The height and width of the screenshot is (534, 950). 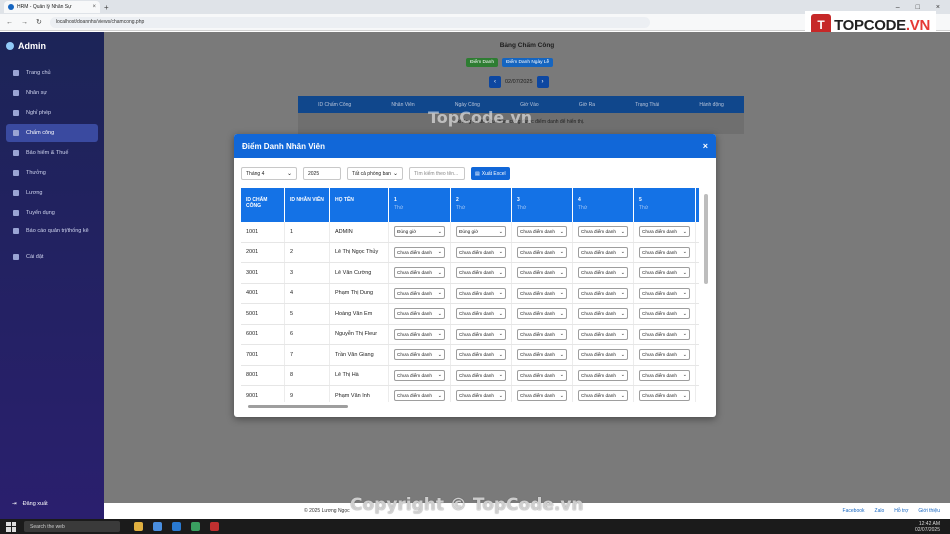 I want to click on file-explorer-icon, so click(x=138, y=526).